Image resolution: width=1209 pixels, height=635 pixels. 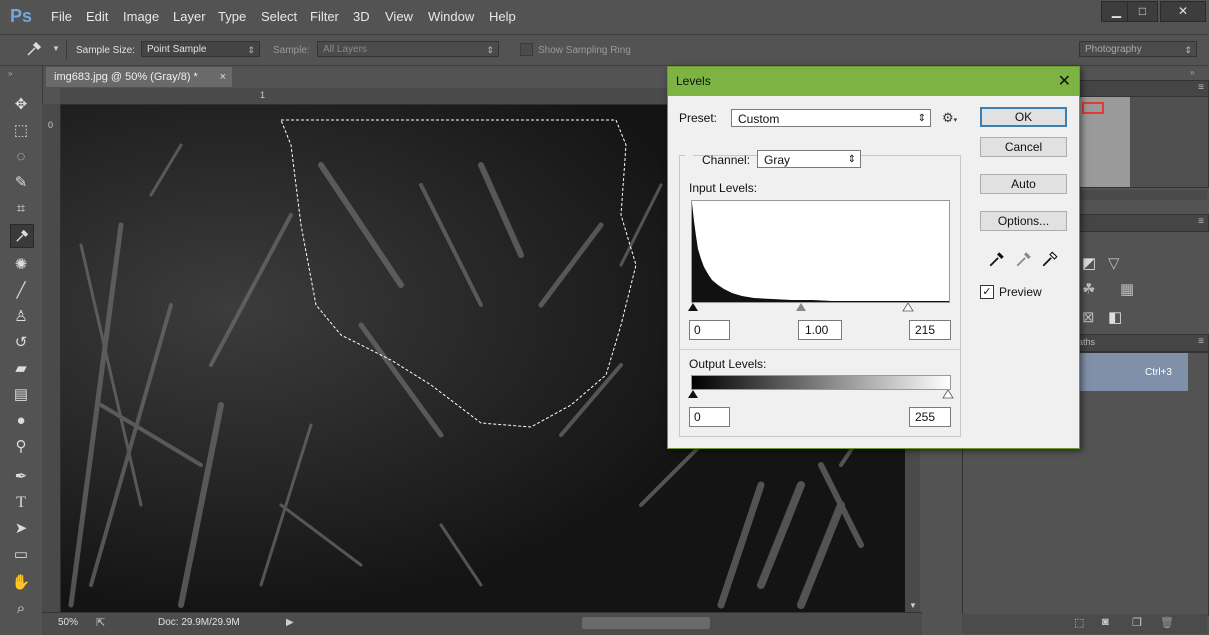 What do you see at coordinates (1143, 142) in the screenshot?
I see `navigator-preview` at bounding box center [1143, 142].